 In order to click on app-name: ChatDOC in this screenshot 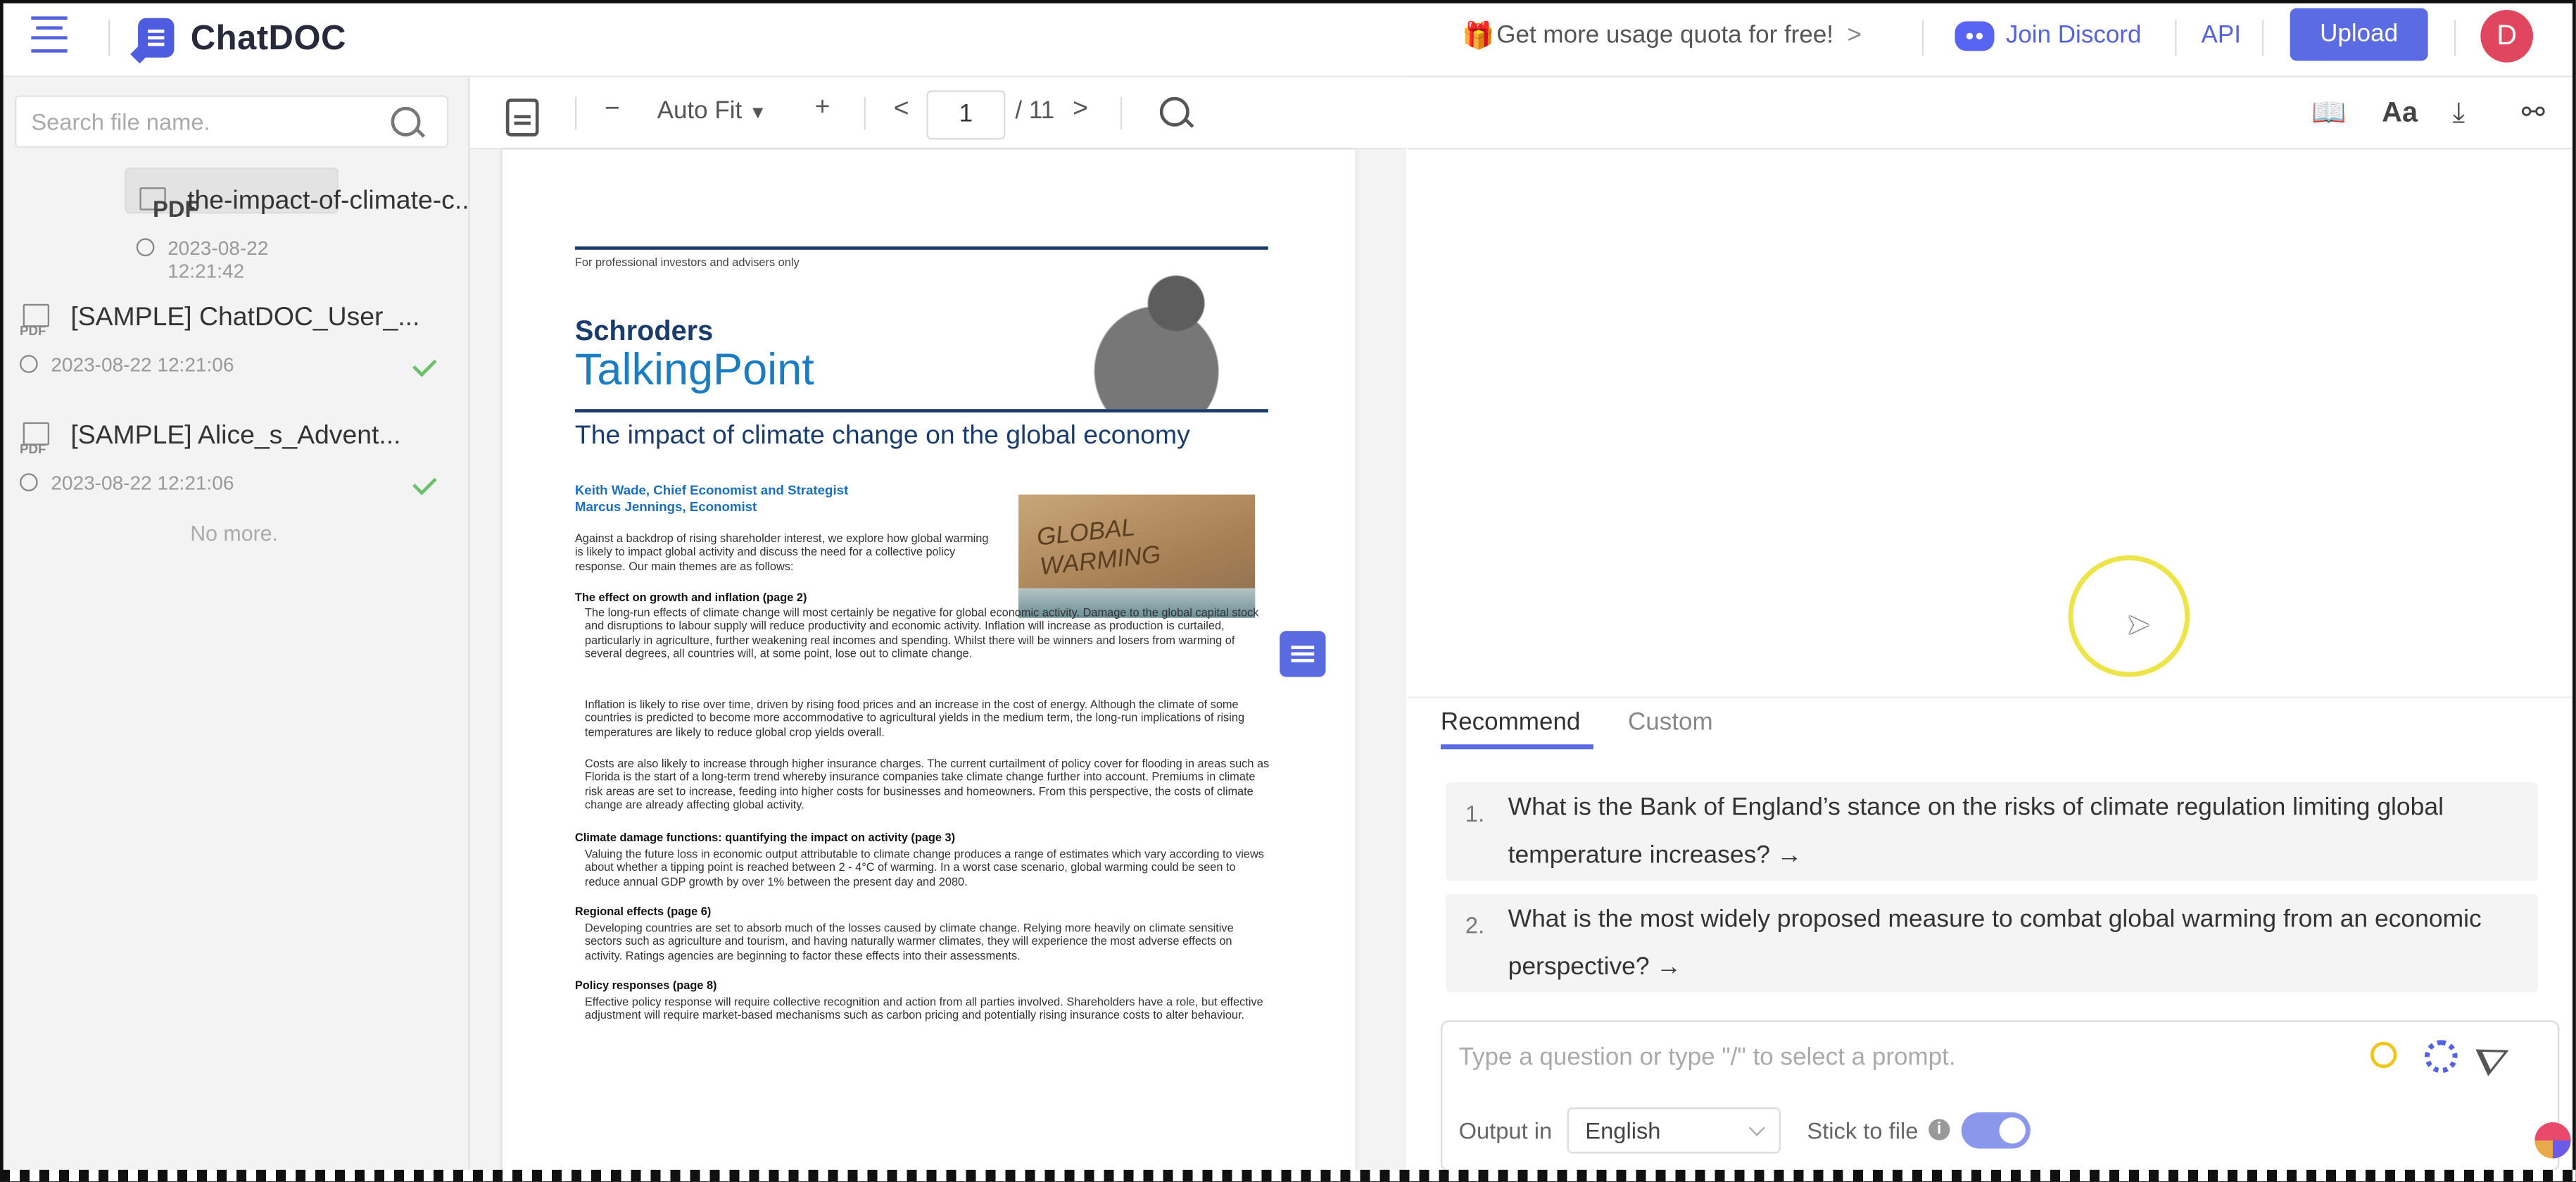, I will do `click(268, 39)`.